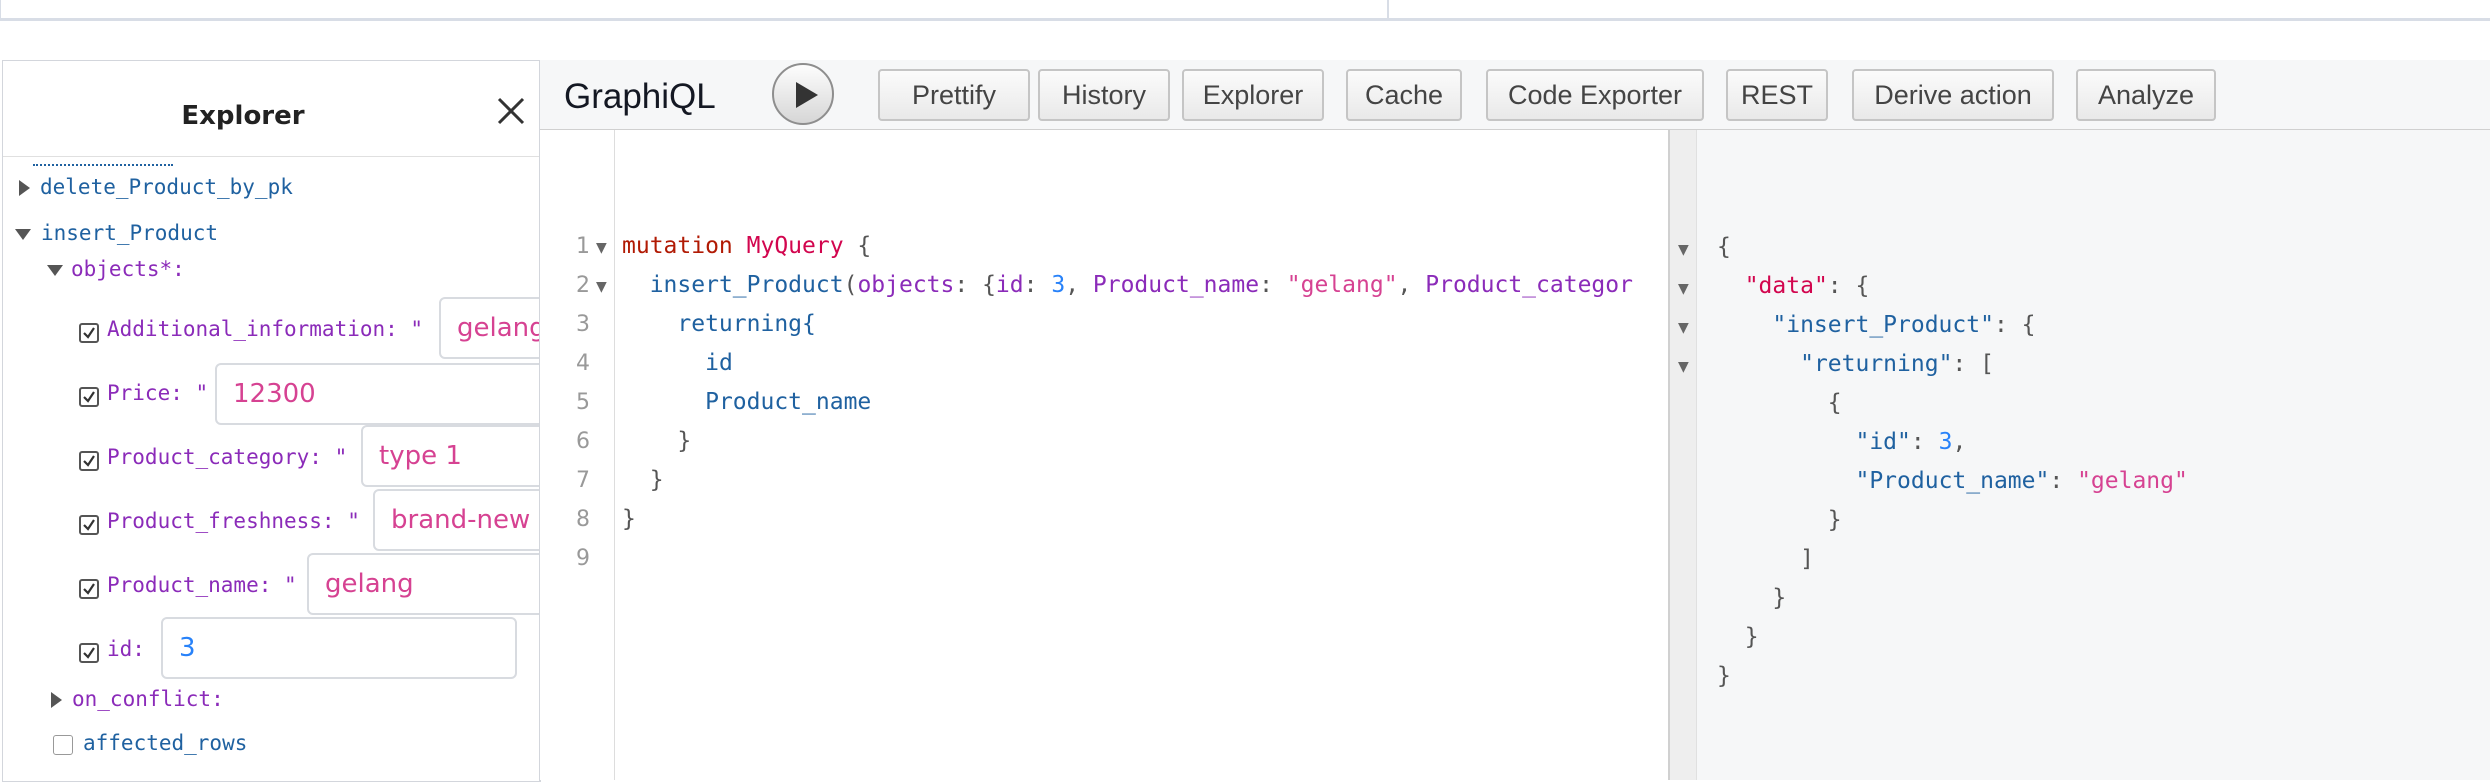 This screenshot has height=782, width=2490. What do you see at coordinates (2021, 481) in the screenshot?
I see `result-line: "Product_name": "gelang"` at bounding box center [2021, 481].